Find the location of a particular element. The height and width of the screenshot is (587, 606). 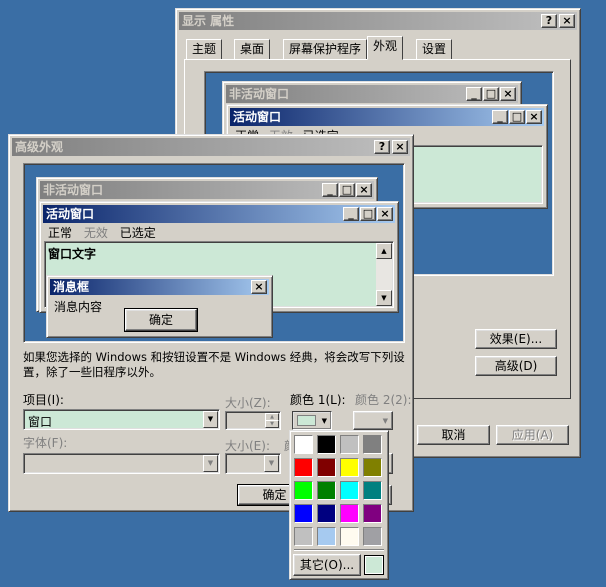

preview-inactive-title: 非活动窗口 is located at coordinates (259, 94).